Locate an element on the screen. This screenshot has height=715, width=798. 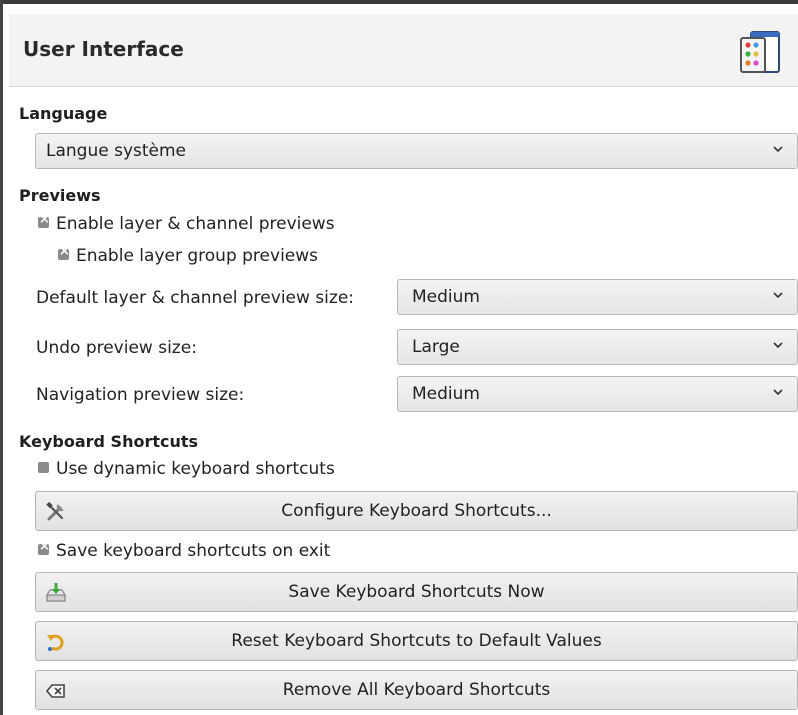
language-section-title: Language is located at coordinates (63, 113).